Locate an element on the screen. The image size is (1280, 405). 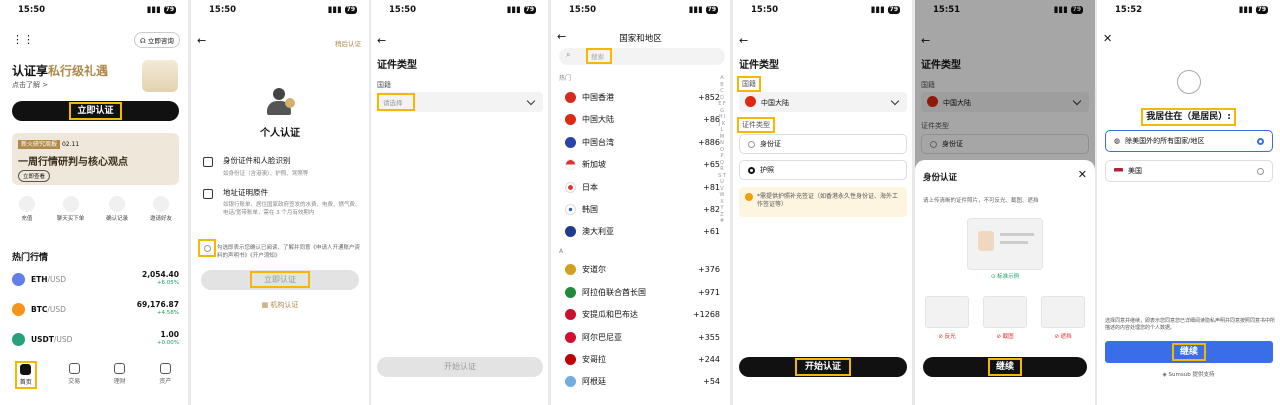
country-row: 安哥拉 +244 is located at coordinates (642, 359).